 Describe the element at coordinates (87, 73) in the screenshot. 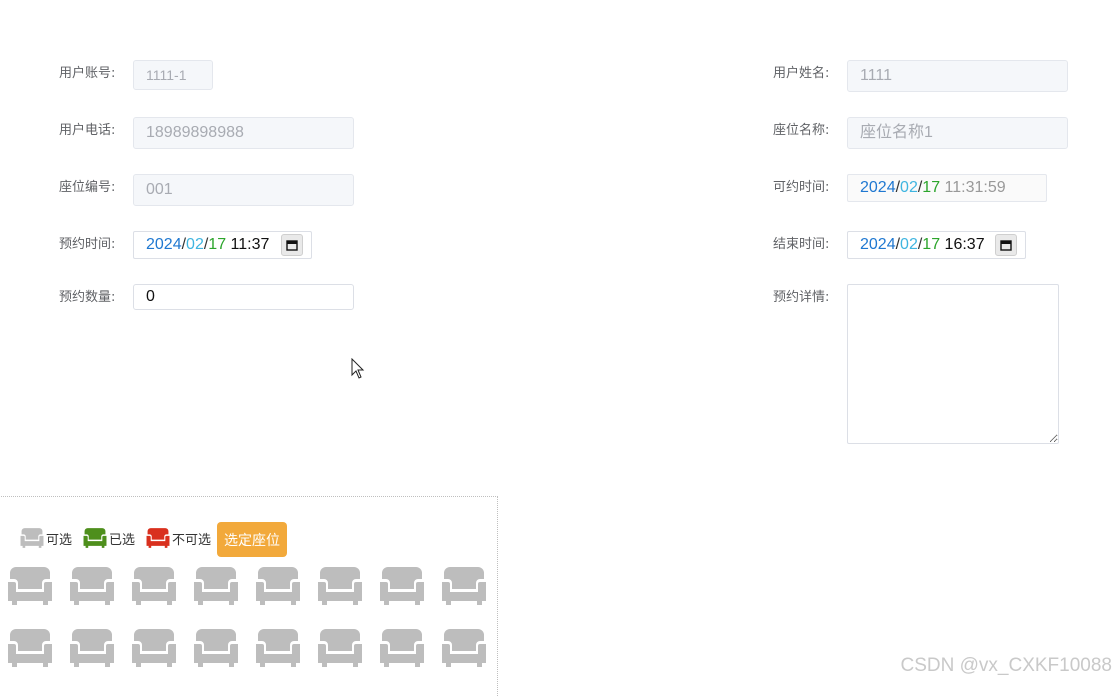

I see `account-label: 用户账号:` at that location.